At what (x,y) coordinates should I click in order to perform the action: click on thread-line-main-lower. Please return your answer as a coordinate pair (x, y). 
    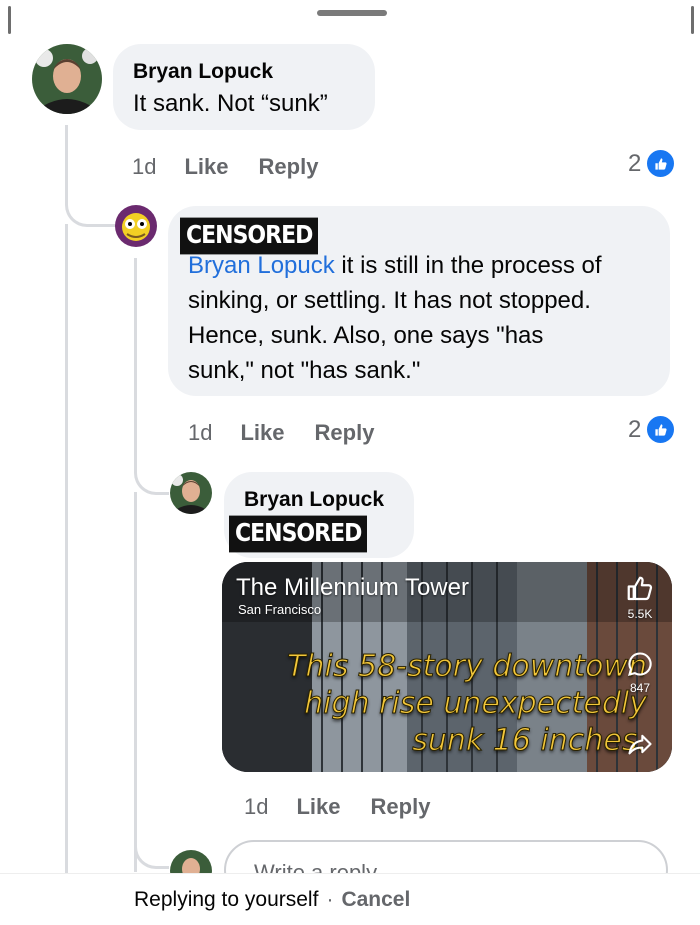
    Looking at the image, I should click on (66, 549).